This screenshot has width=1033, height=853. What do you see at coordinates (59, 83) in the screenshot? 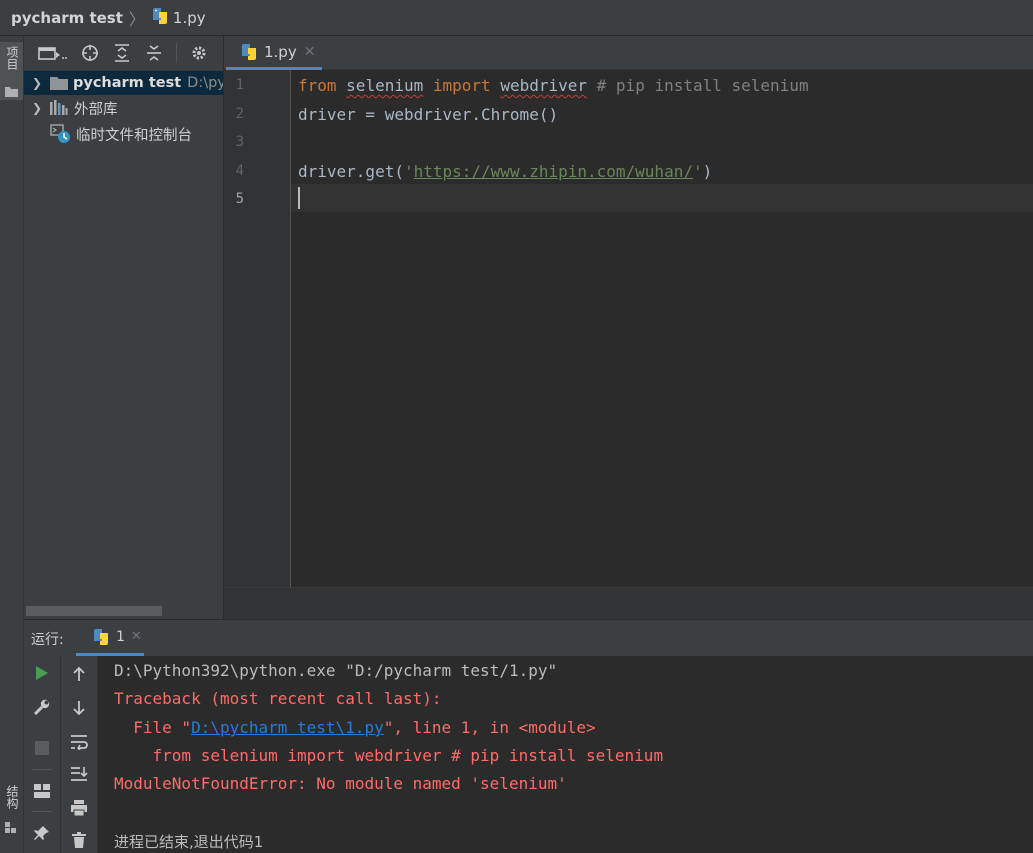
I see `folder-icon` at bounding box center [59, 83].